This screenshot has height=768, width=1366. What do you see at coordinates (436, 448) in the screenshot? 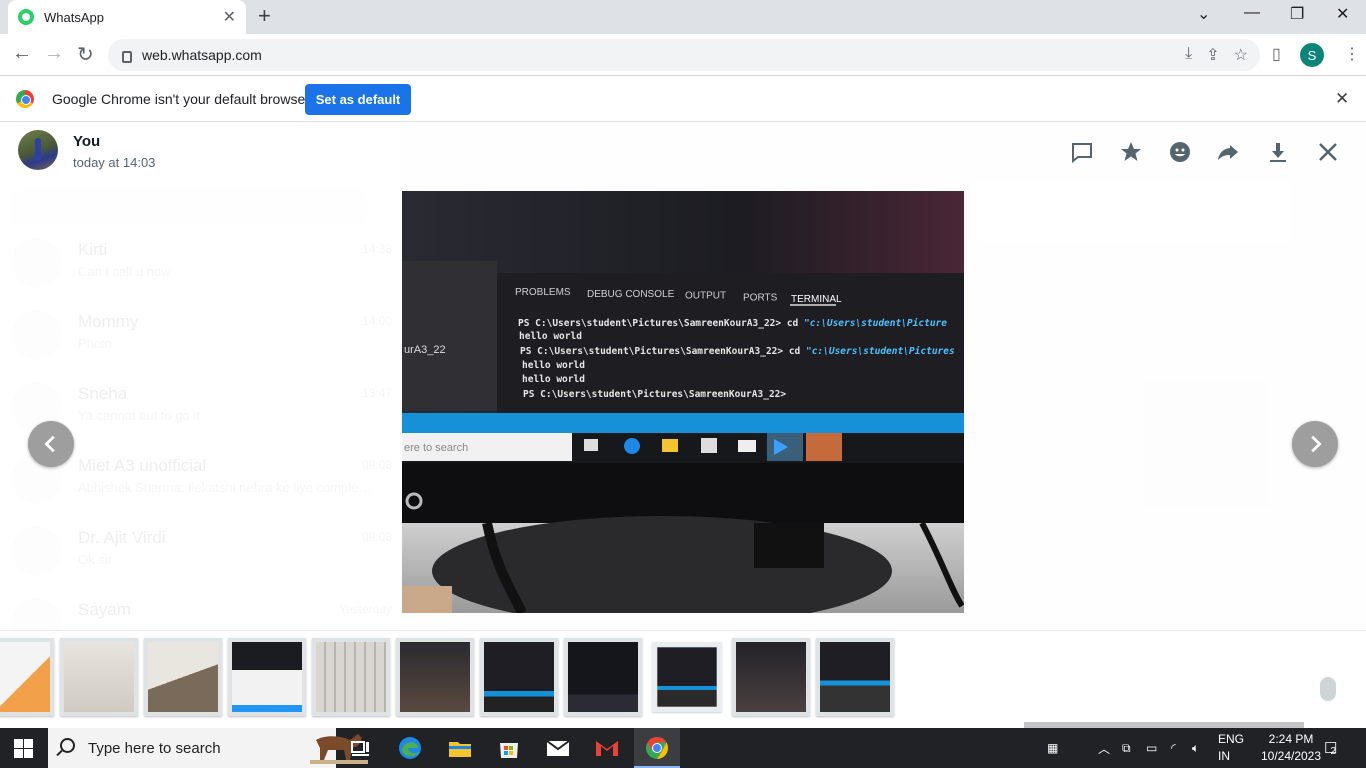
I see `photo-search-text: ere to search` at bounding box center [436, 448].